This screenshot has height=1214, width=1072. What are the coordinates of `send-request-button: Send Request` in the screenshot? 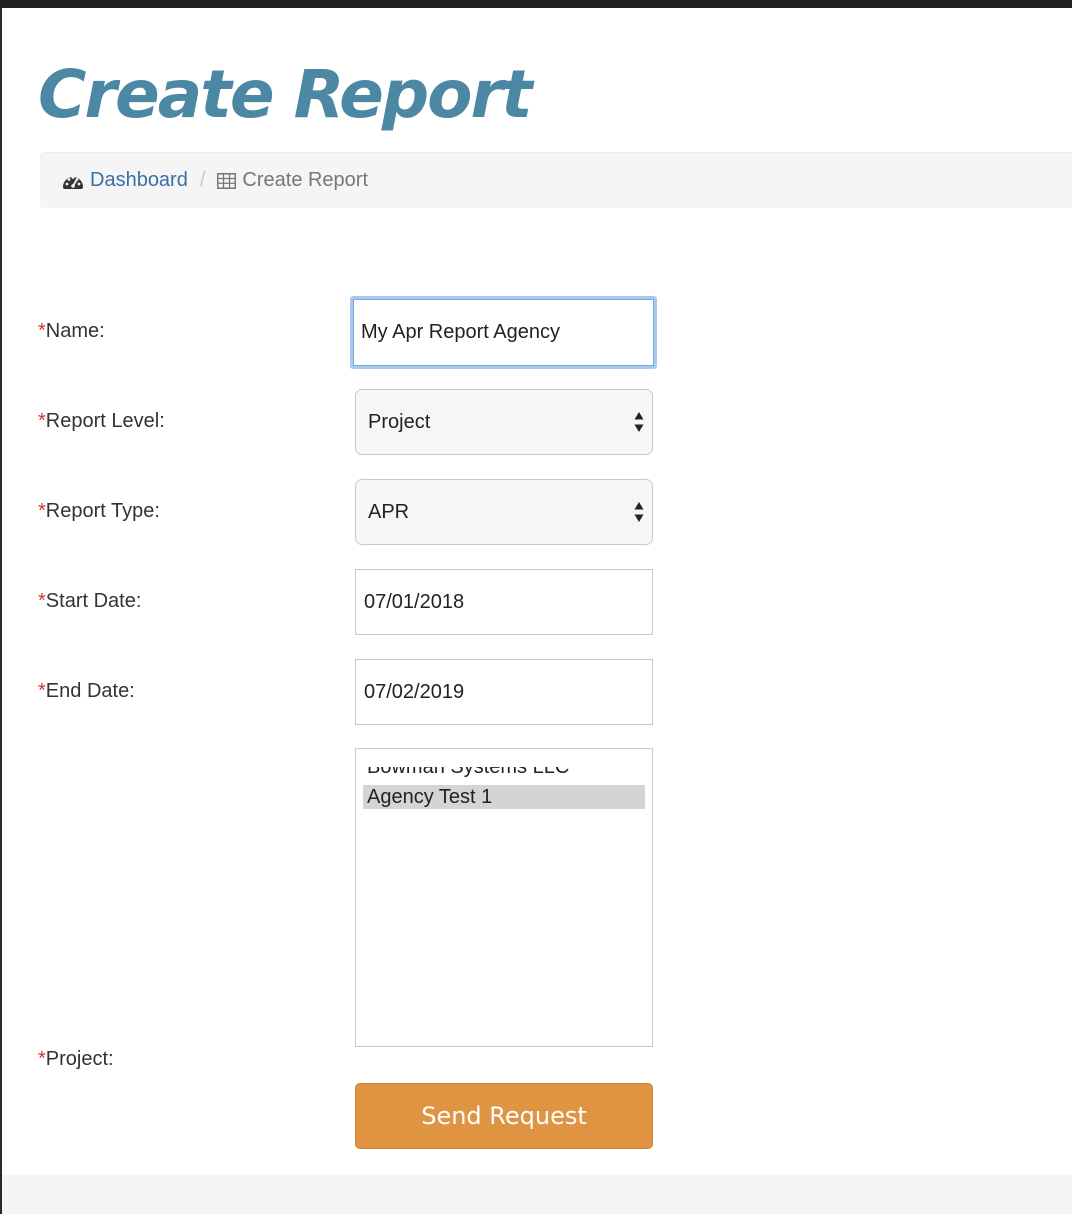 It's located at (504, 1116).